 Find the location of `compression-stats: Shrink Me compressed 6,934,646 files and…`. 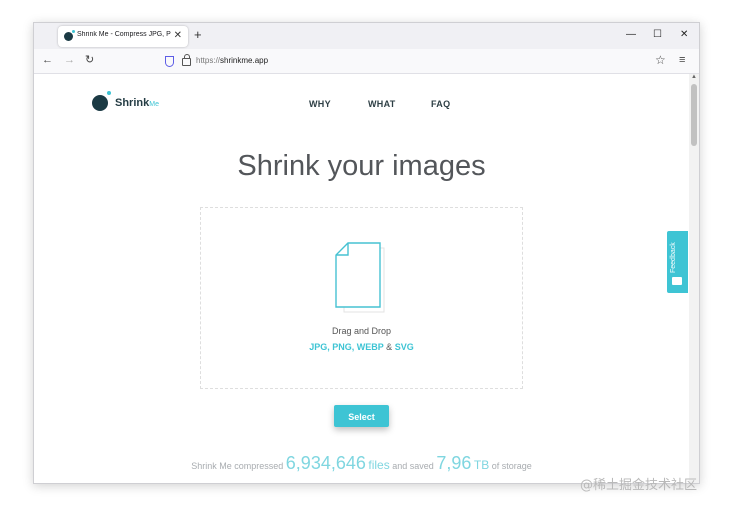

compression-stats: Shrink Me compressed 6,934,646 files and… is located at coordinates (361, 463).